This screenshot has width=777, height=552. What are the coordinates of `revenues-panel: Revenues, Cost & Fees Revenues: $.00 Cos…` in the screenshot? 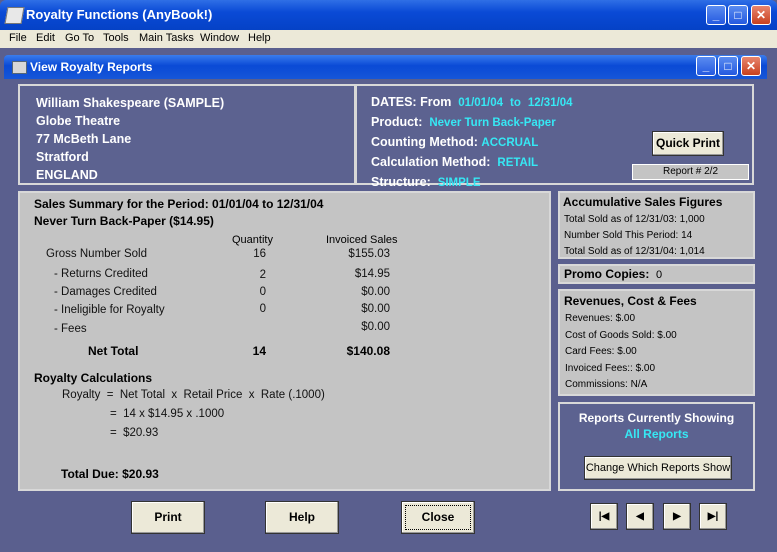 It's located at (656, 342).